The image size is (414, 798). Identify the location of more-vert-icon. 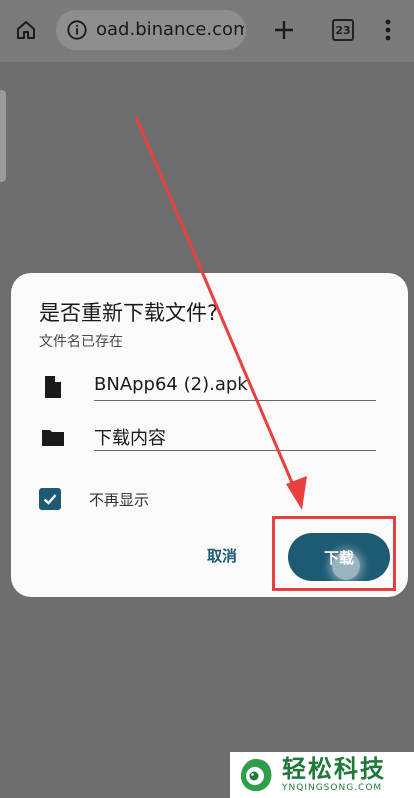
(388, 30).